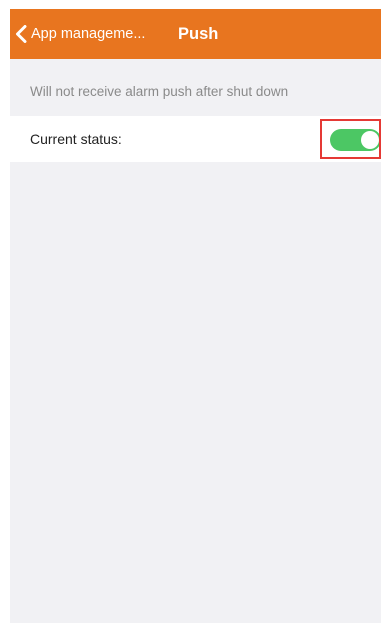 The image size is (381, 623). I want to click on header-bar: App manageme... Push, so click(195, 34).